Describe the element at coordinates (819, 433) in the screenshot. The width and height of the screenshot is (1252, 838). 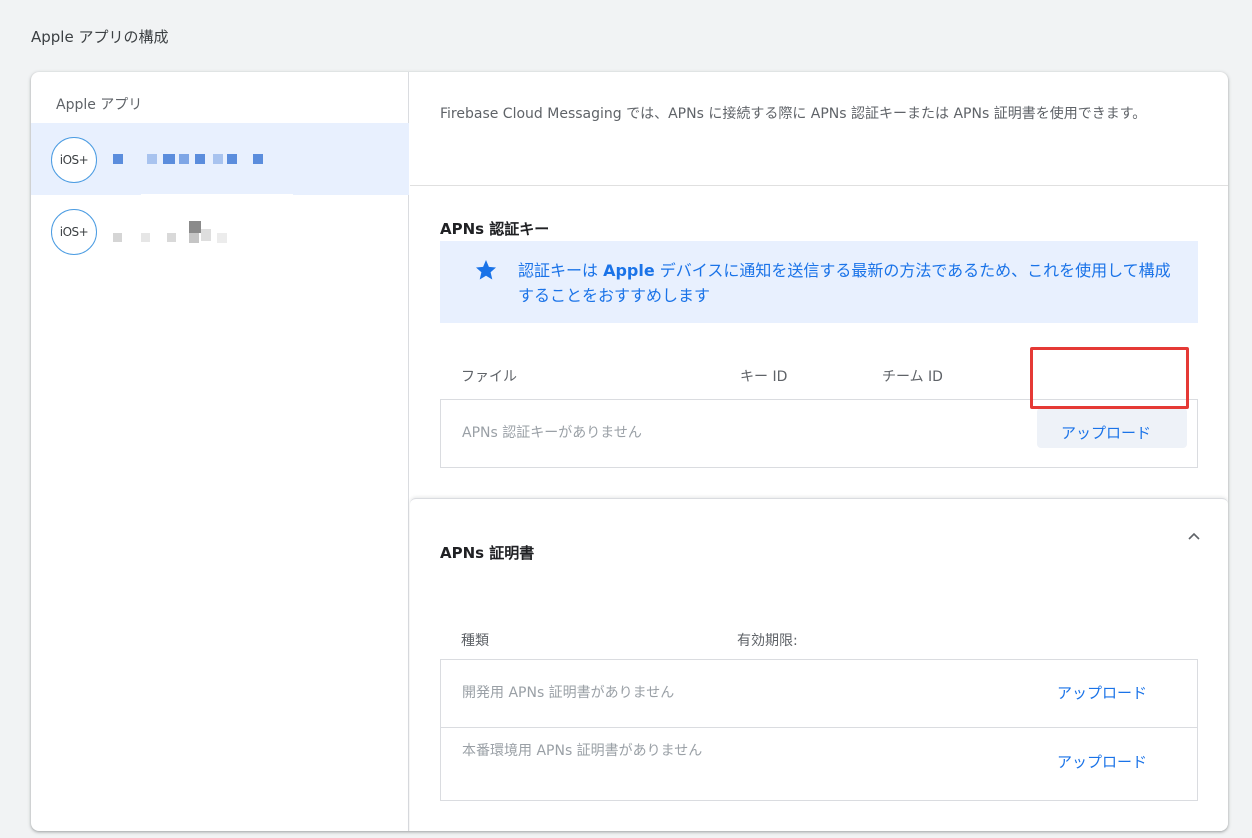
I see `auth-key-table: APNs 認証キーがありません アップロード` at that location.